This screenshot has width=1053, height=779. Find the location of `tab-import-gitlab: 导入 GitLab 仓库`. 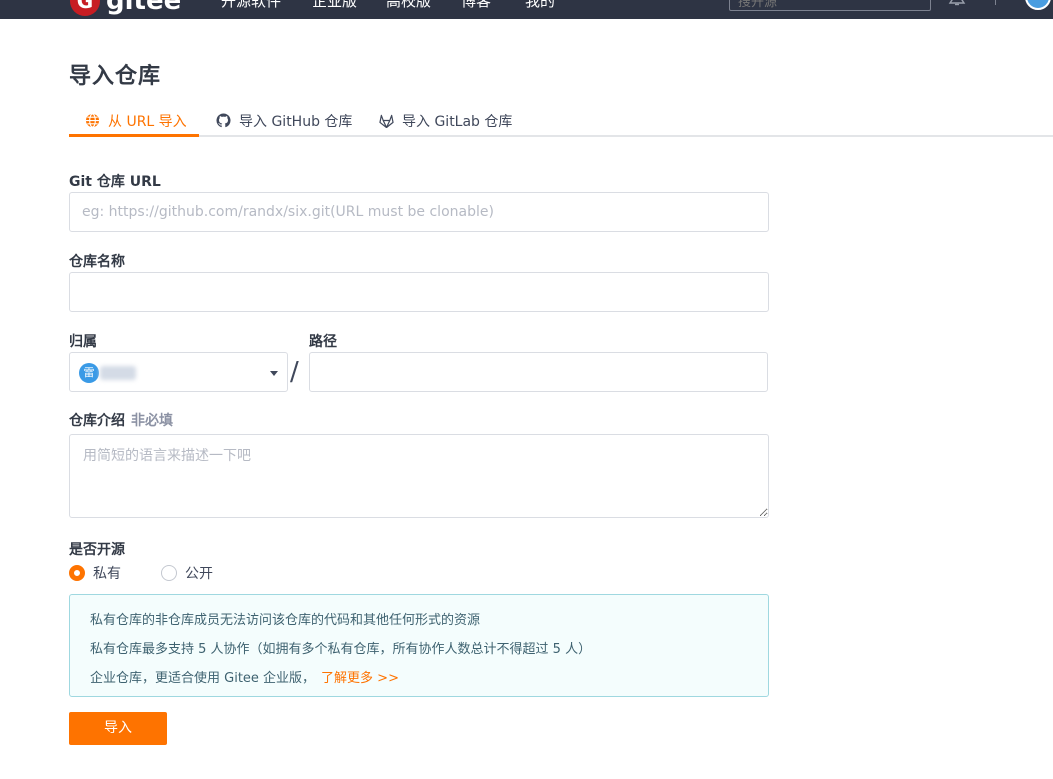

tab-import-gitlab: 导入 GitLab 仓库 is located at coordinates (445, 120).